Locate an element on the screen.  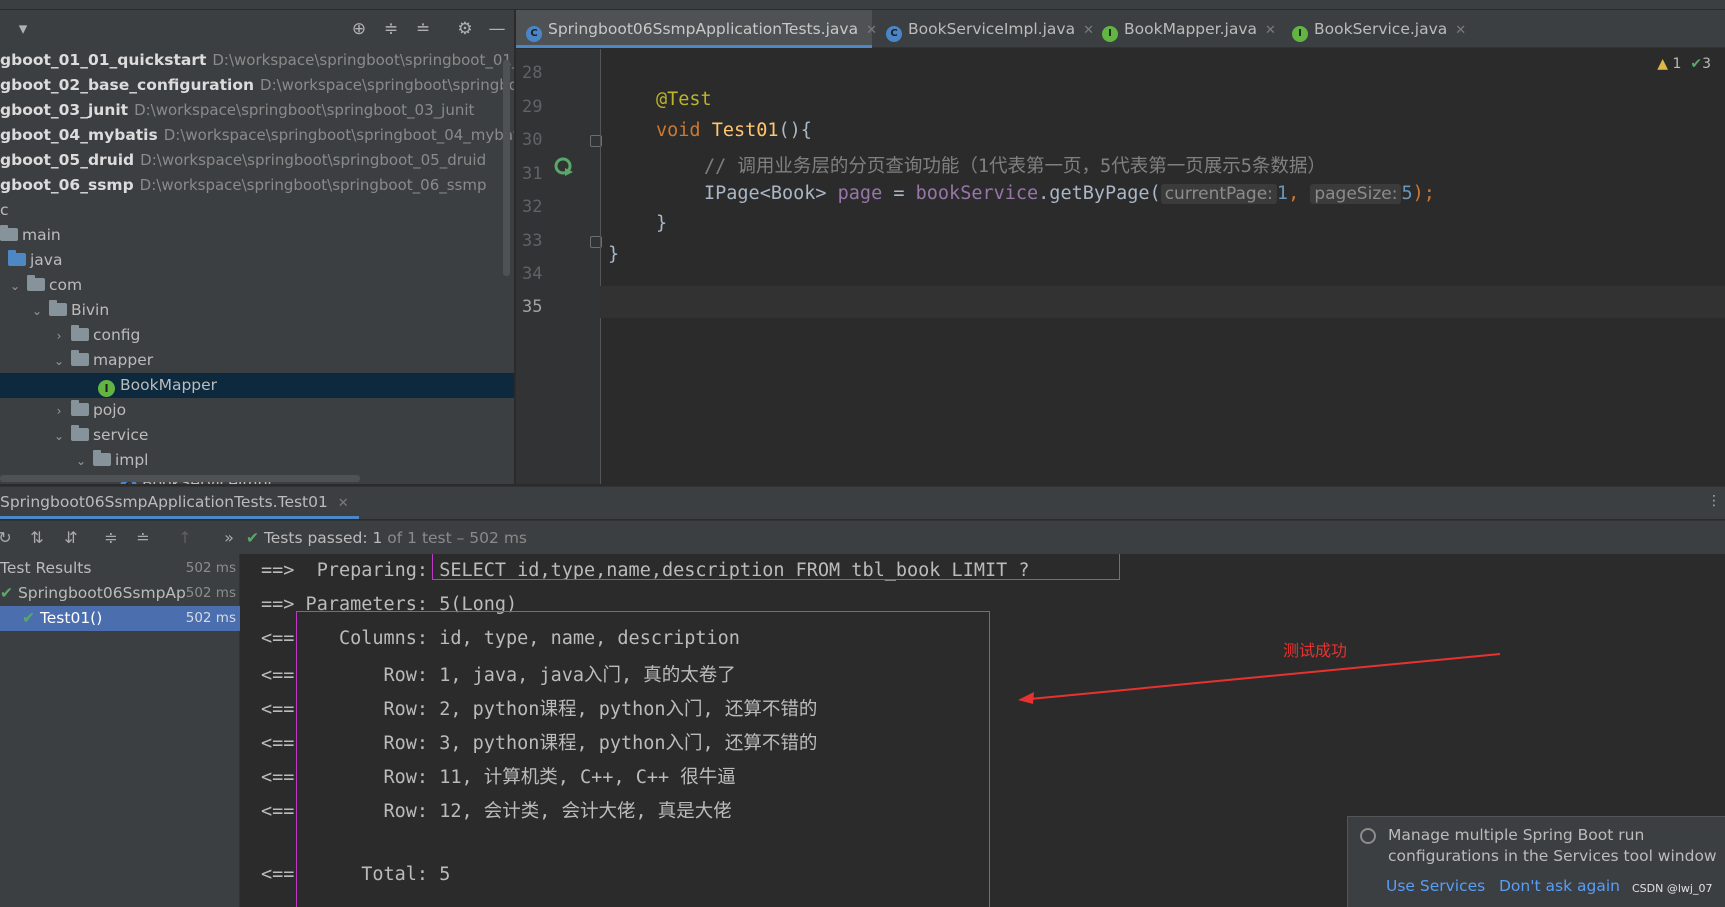
code-token: , is located at coordinates (1299, 193).